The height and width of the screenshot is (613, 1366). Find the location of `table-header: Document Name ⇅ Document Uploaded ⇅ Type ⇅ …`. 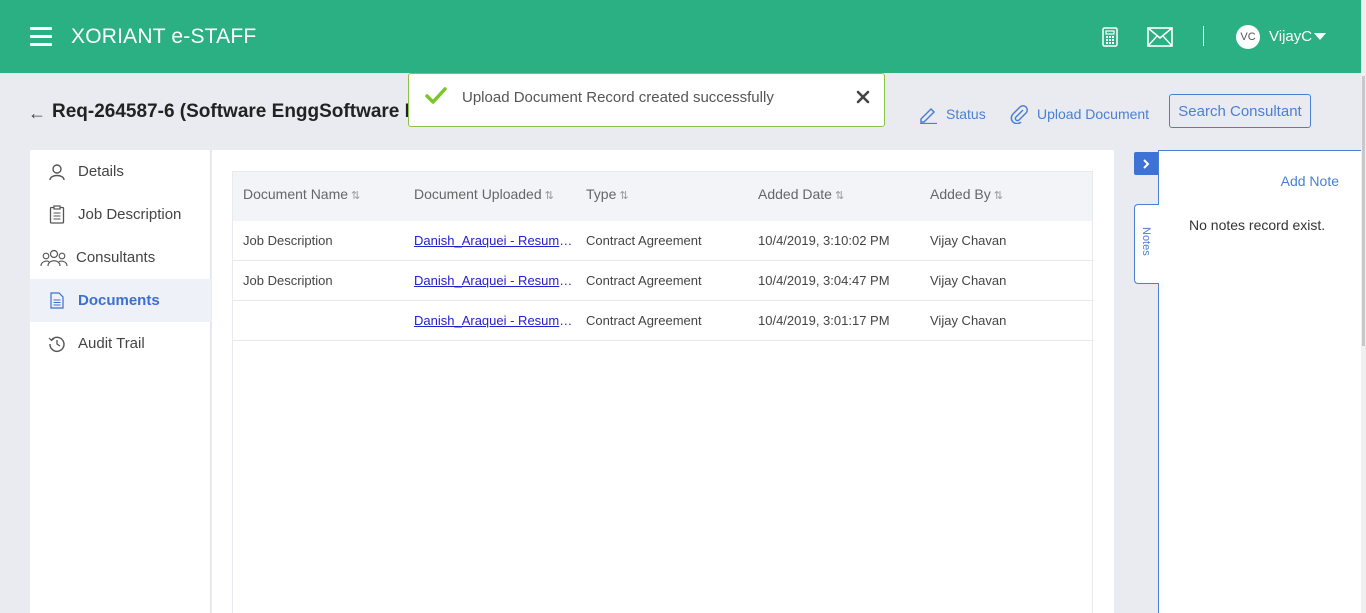

table-header: Document Name ⇅ Document Uploaded ⇅ Type ⇅ … is located at coordinates (662, 196).